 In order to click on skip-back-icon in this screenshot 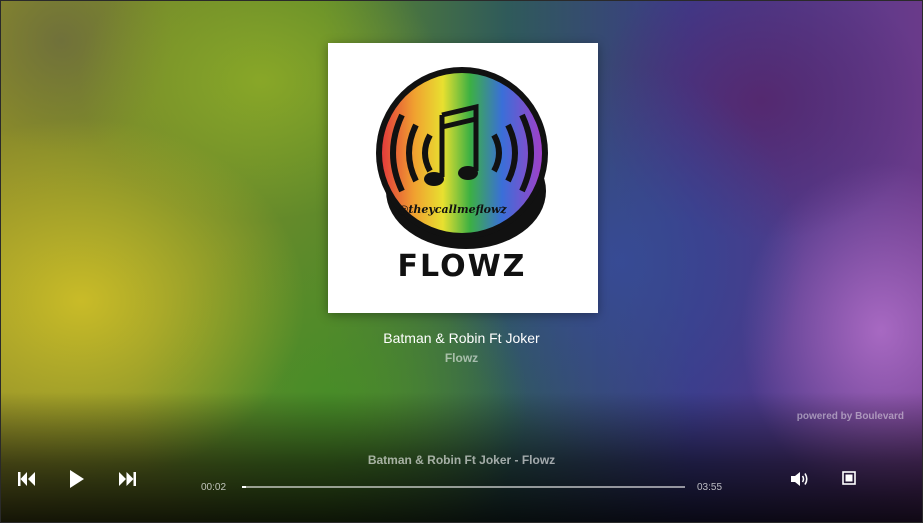, I will do `click(26, 479)`.